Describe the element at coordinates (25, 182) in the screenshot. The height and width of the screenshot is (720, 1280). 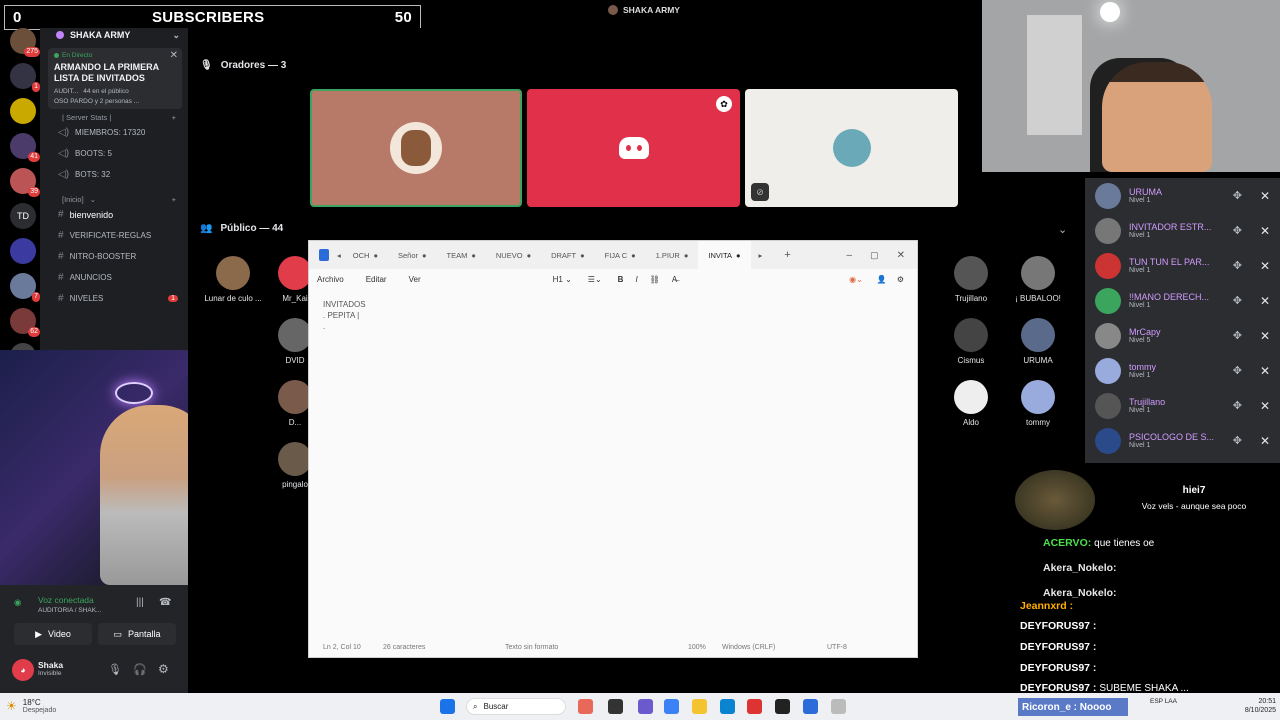
I see `server-icon: 39` at that location.